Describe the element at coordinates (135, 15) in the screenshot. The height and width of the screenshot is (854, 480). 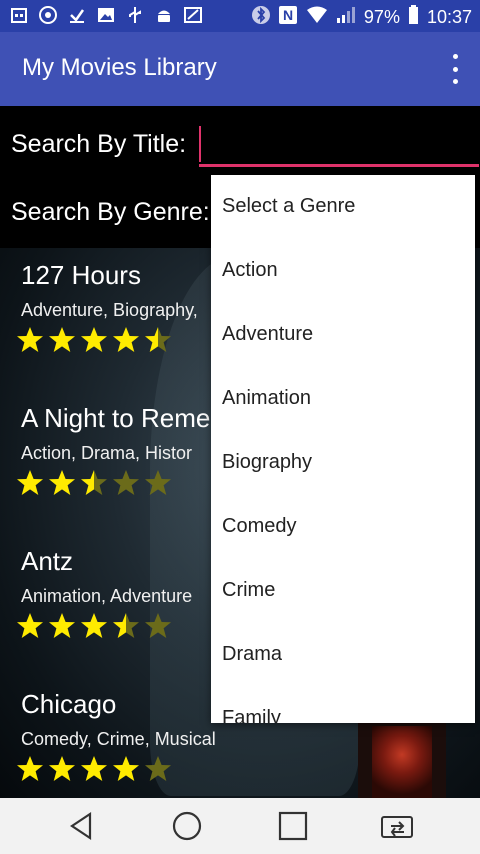
I see `usb-icon` at that location.